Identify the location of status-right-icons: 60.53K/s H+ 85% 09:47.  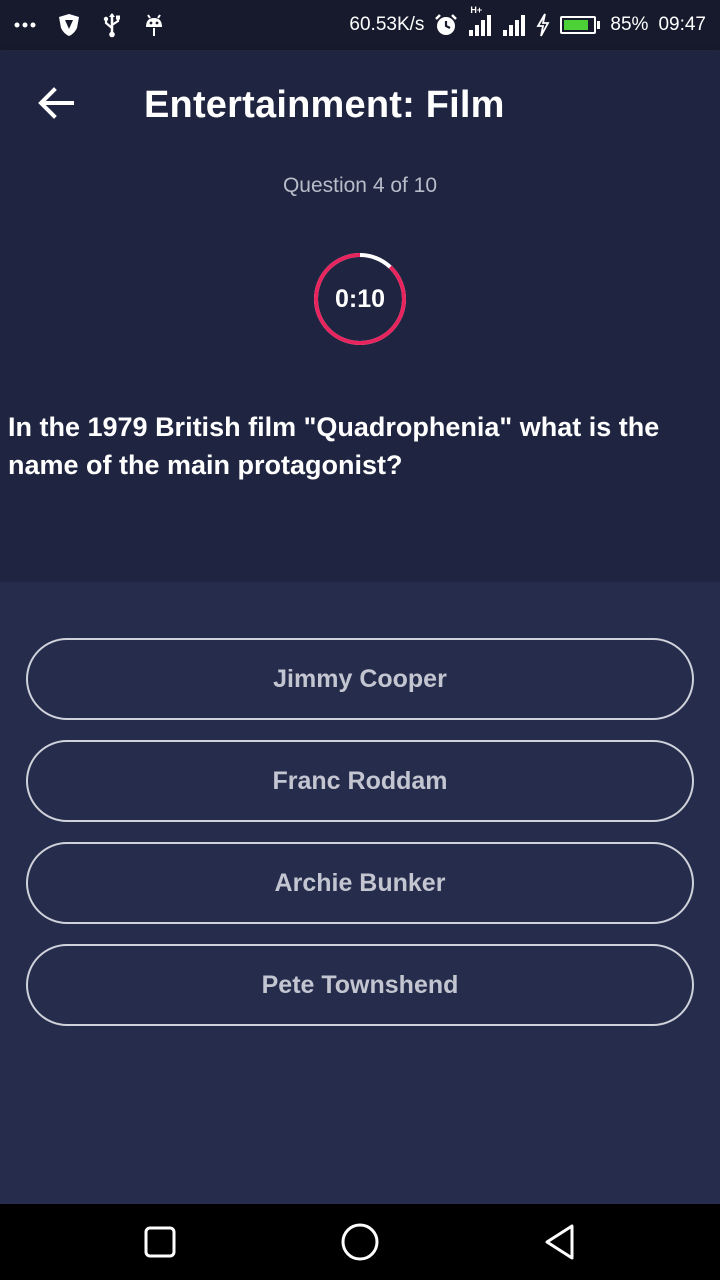
(527, 21).